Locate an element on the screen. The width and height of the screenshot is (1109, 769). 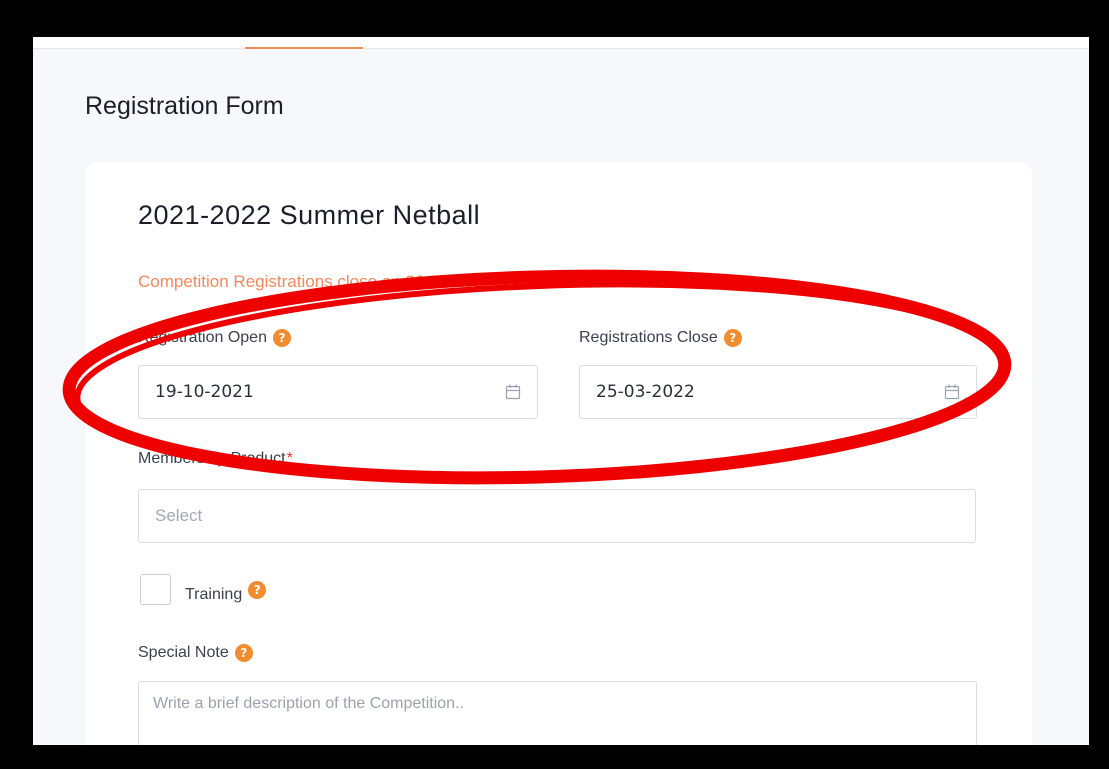
registrations-close-label: Registrations Close is located at coordinates (648, 337).